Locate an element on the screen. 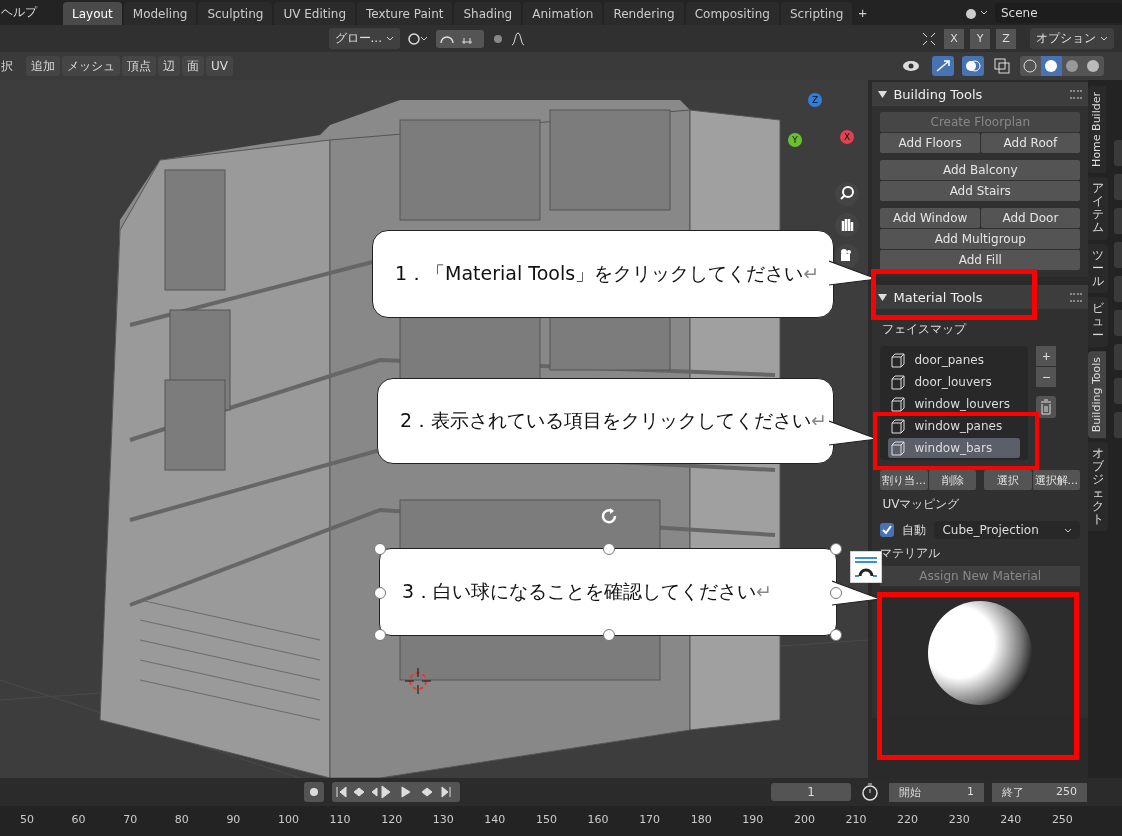 The height and width of the screenshot is (836, 1122). tool-button: Add Stairs is located at coordinates (980, 191).